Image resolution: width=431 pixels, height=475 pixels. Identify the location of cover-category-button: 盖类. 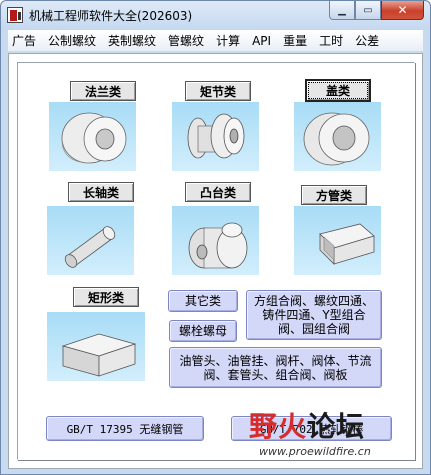
(338, 90).